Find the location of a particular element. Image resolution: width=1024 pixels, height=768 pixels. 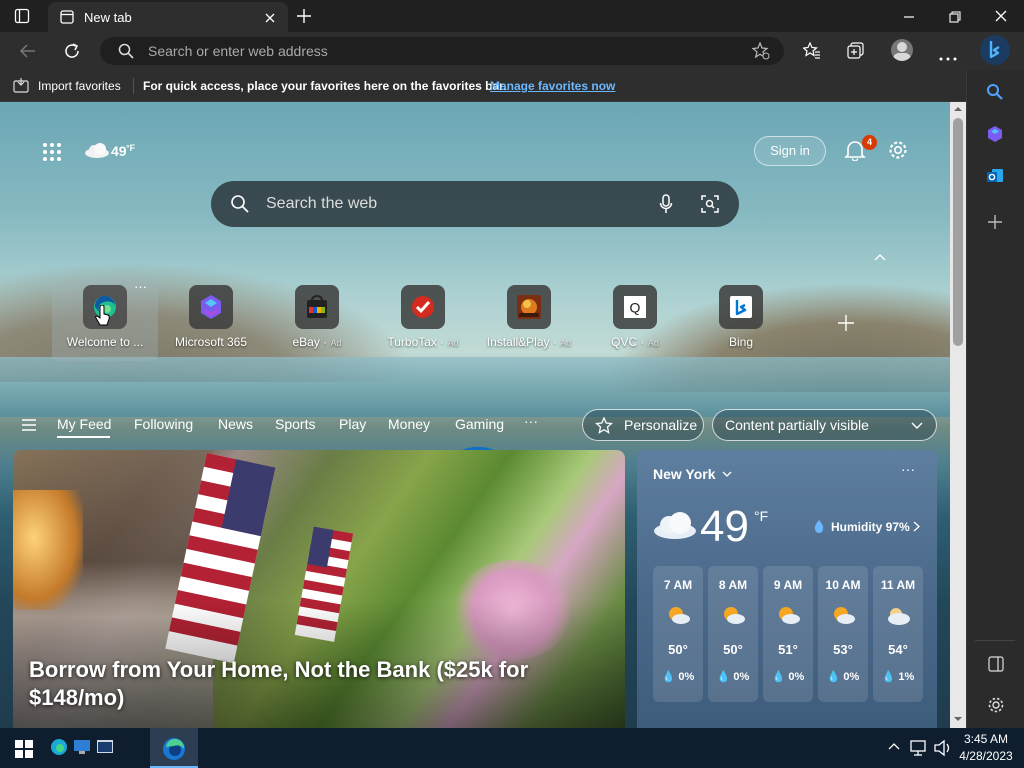

hour-temp: 54° is located at coordinates (898, 649).